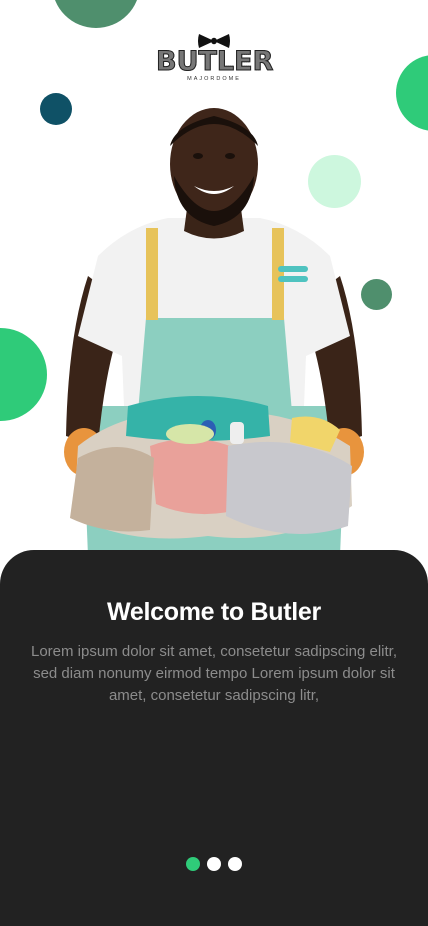  I want to click on brand-tagline: MAJORDOME, so click(214, 79).